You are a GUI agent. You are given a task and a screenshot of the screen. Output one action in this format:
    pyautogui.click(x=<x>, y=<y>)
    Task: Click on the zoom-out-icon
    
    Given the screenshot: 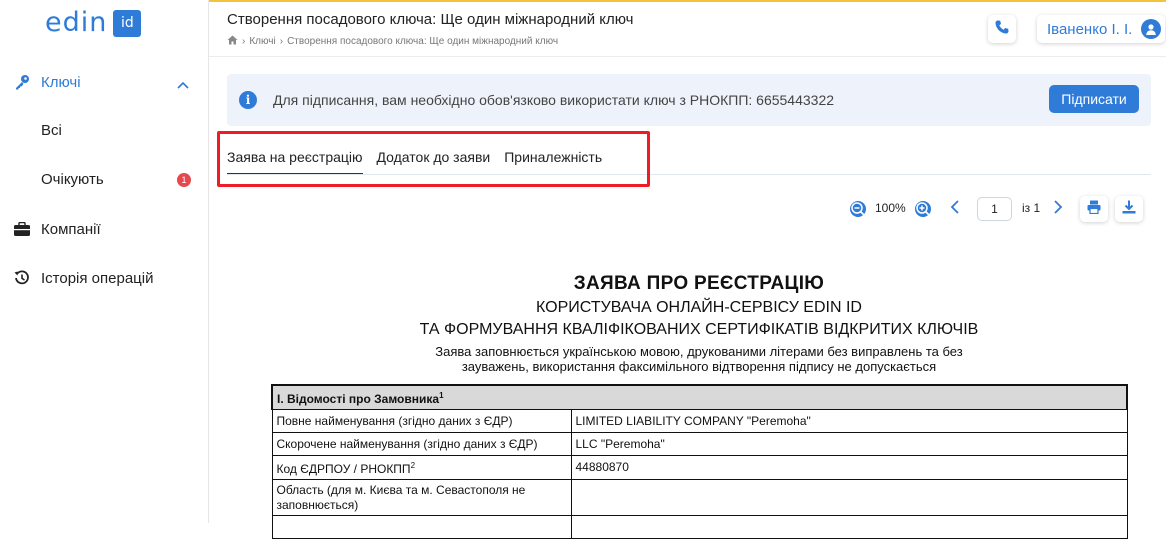 What is the action you would take?
    pyautogui.click(x=858, y=209)
    